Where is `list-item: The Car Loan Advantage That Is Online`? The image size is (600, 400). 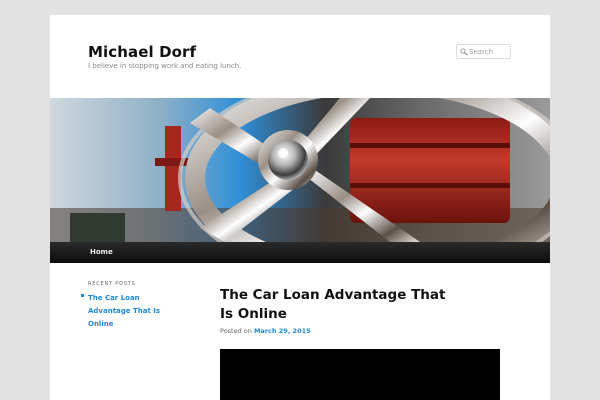
list-item: The Car Loan Advantage That Is Online is located at coordinates (128, 309).